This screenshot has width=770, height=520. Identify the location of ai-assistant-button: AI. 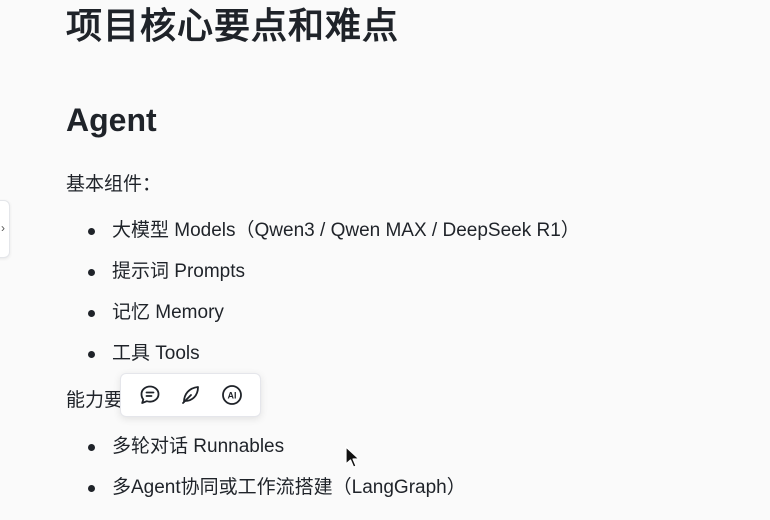
(232, 395).